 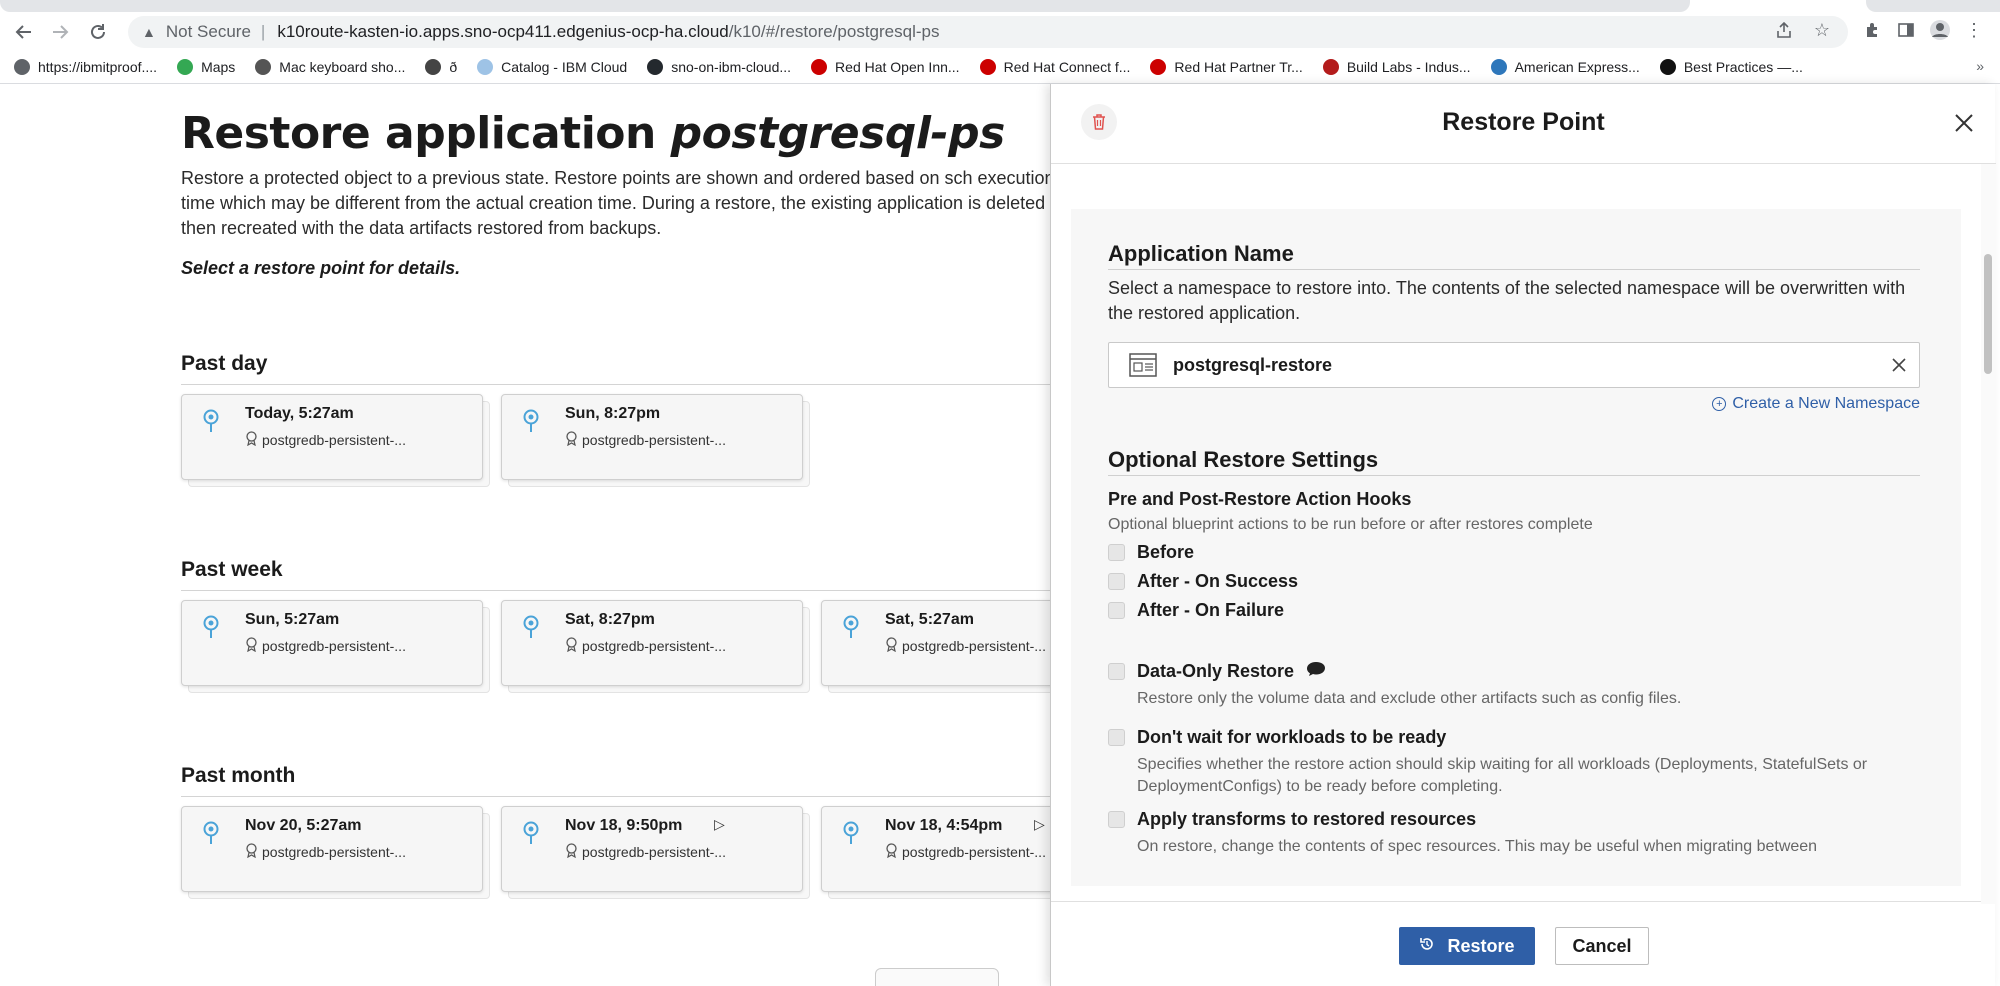 What do you see at coordinates (1988, 314) in the screenshot?
I see `panel-scrollbar-thumb` at bounding box center [1988, 314].